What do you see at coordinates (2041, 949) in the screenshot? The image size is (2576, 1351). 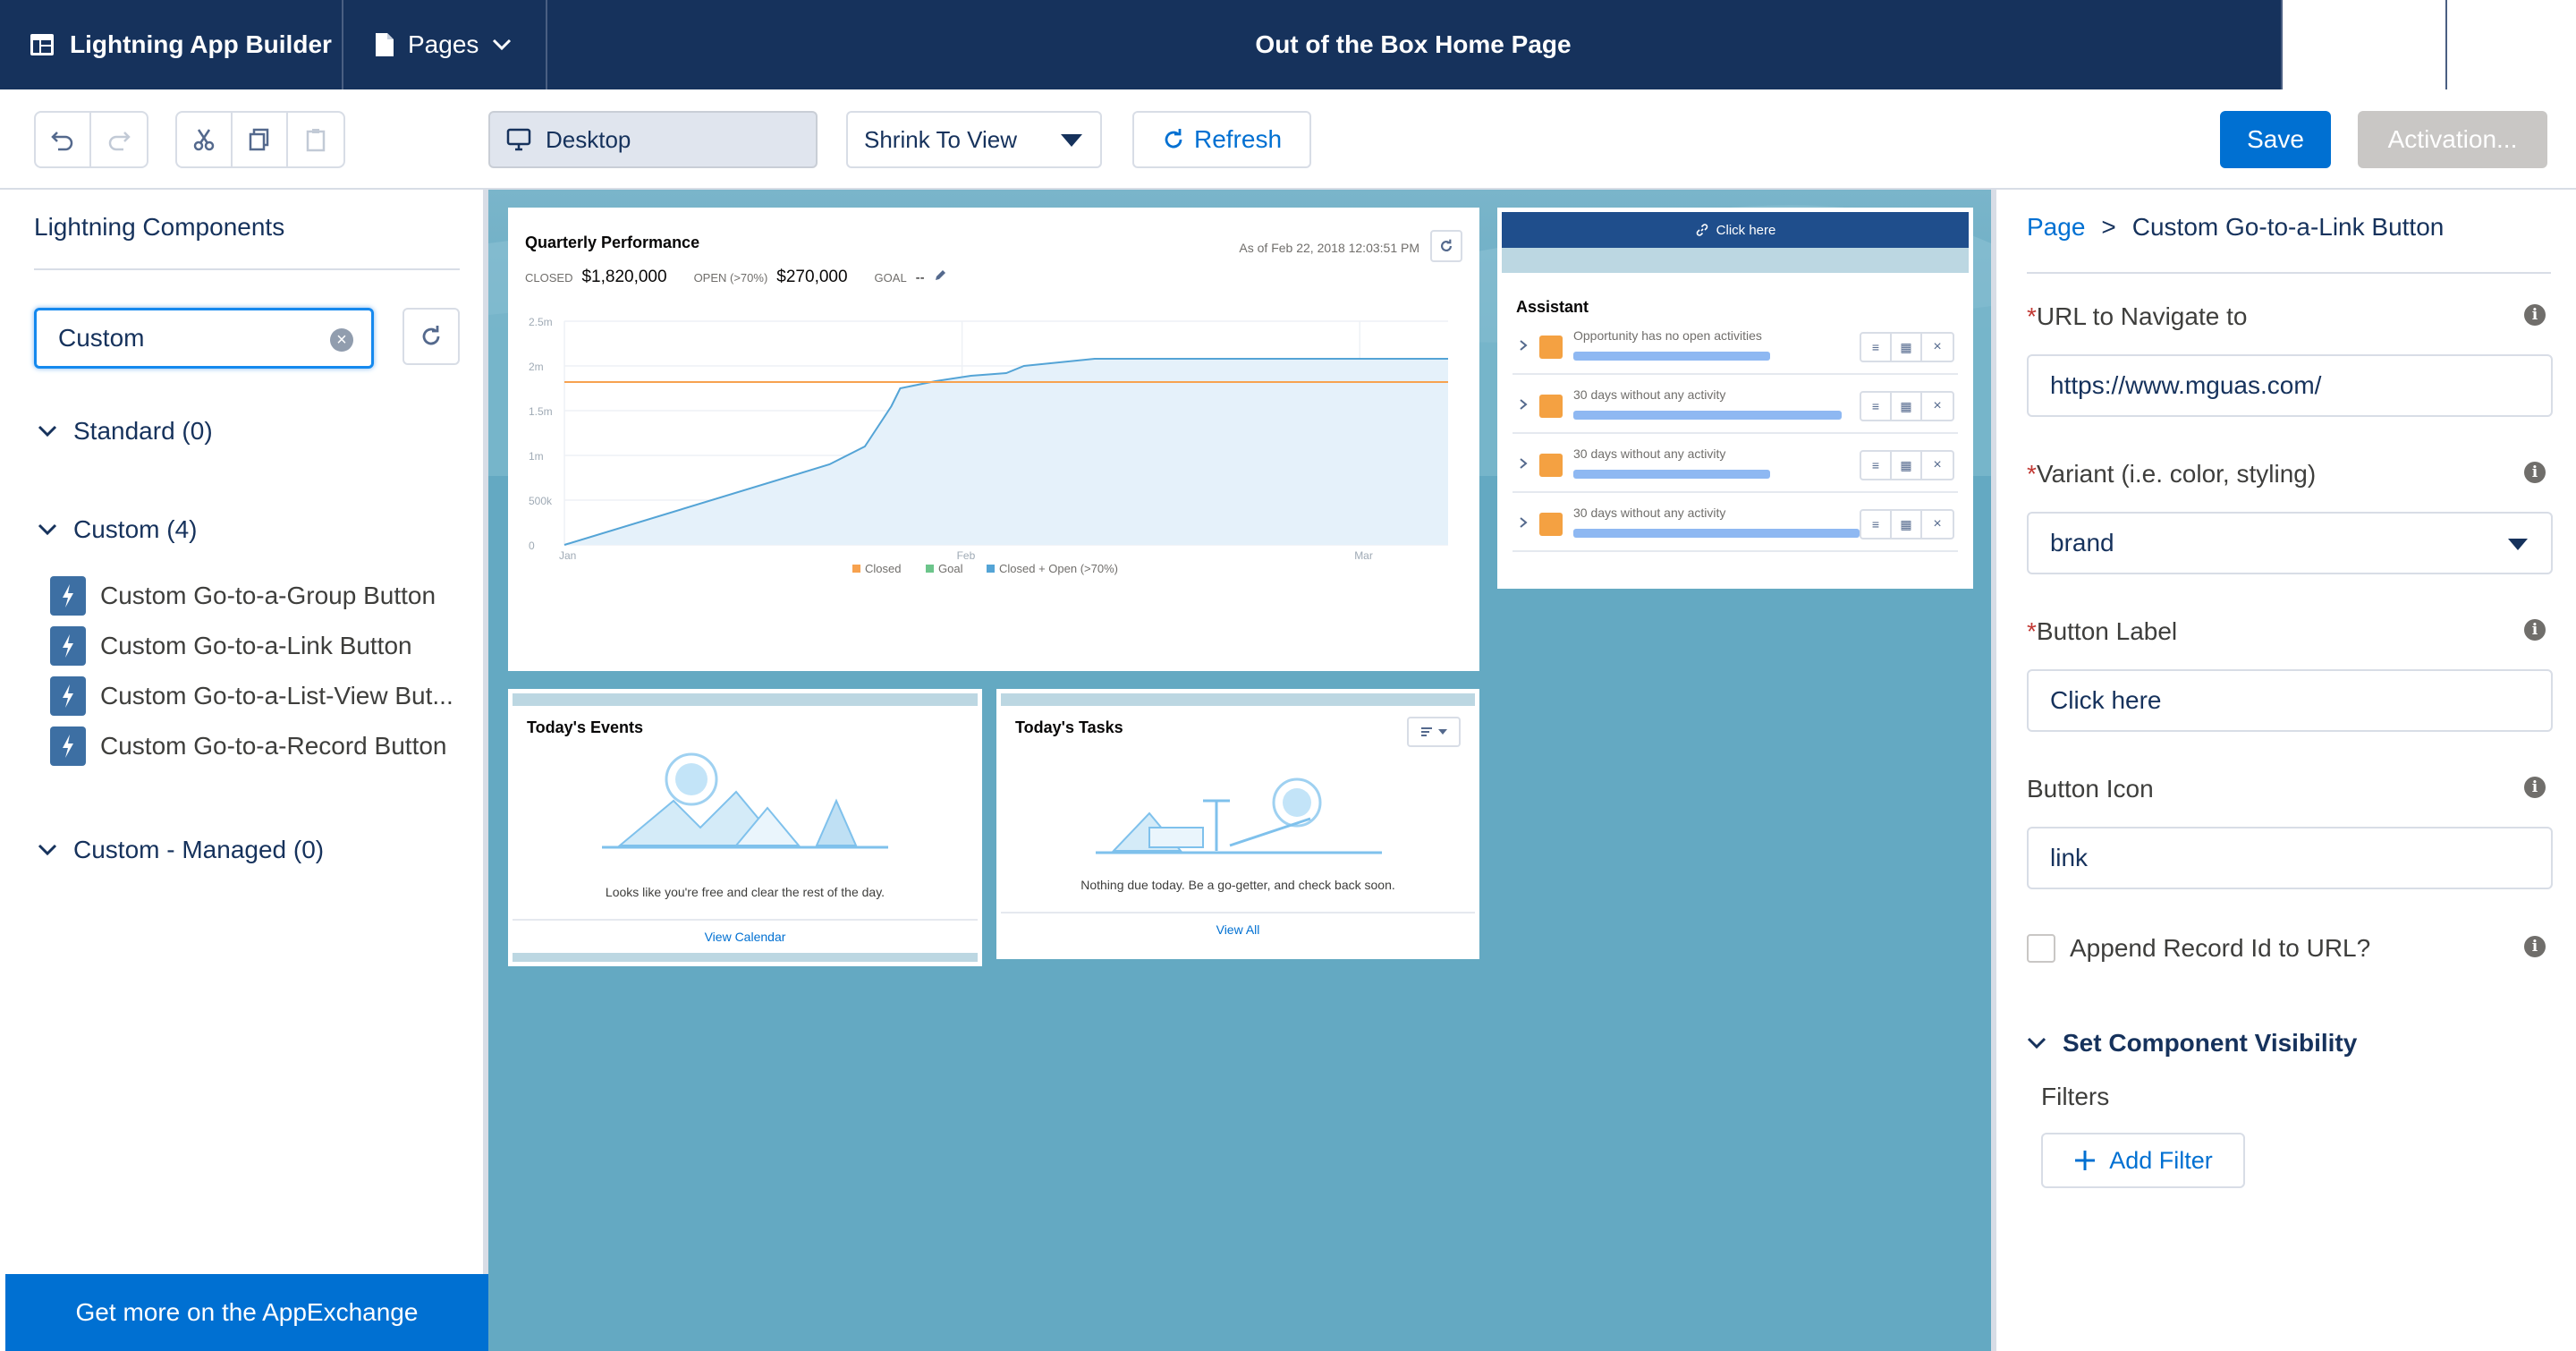 I see `append-record-id-checkbox` at bounding box center [2041, 949].